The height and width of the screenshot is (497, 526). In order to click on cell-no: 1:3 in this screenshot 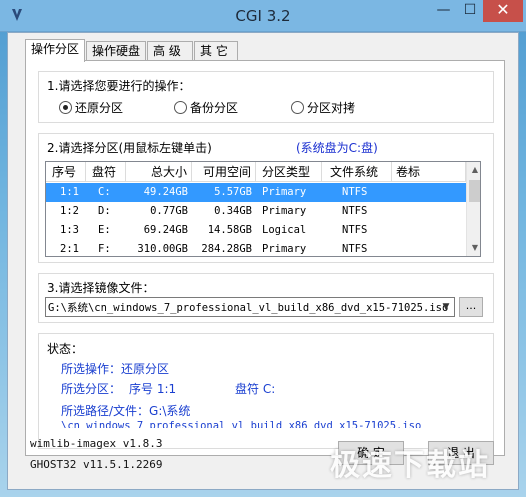, I will do `click(69, 230)`.